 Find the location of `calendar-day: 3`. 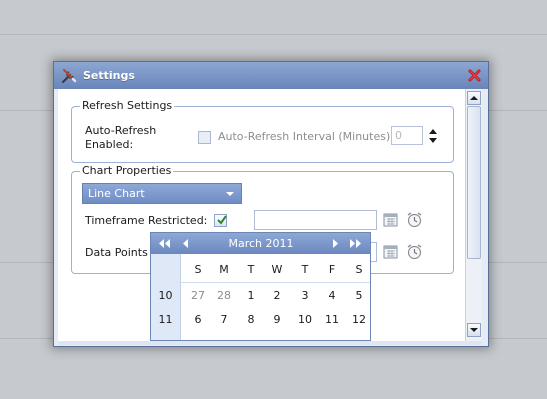

calendar-day: 3 is located at coordinates (305, 295).